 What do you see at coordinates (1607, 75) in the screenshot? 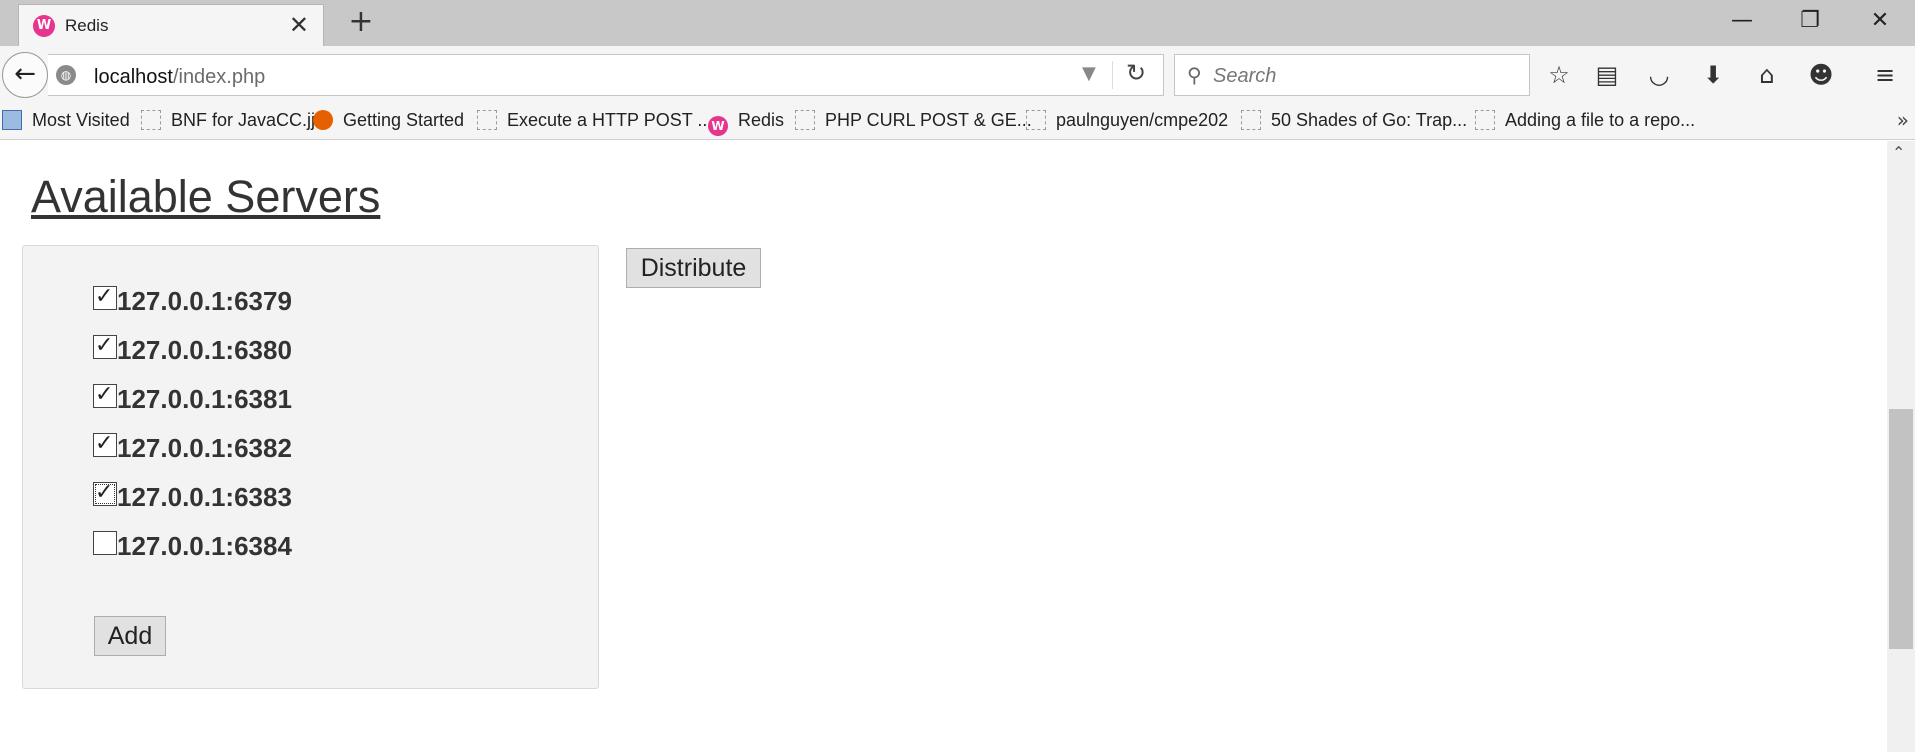
I see `bookmarks-menu-icon: ▤` at bounding box center [1607, 75].